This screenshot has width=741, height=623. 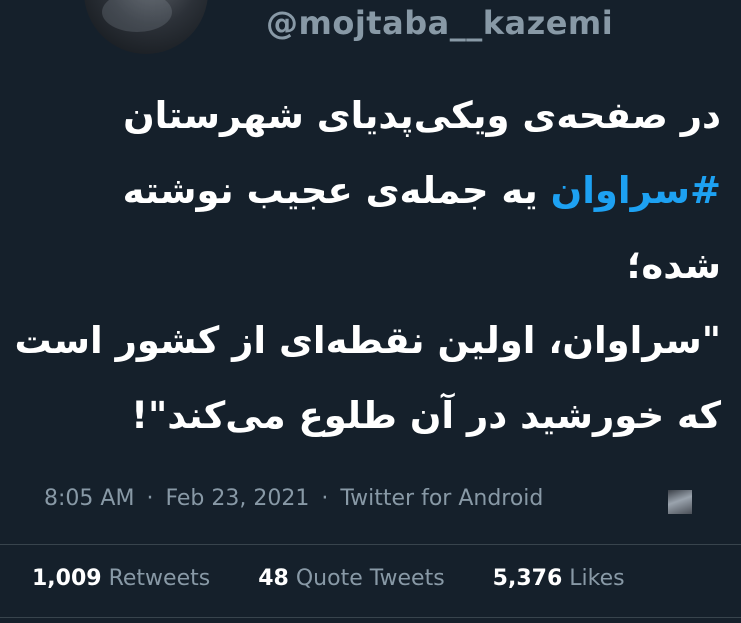 What do you see at coordinates (89, 498) in the screenshot?
I see `tweet-time: 8:05 AM` at bounding box center [89, 498].